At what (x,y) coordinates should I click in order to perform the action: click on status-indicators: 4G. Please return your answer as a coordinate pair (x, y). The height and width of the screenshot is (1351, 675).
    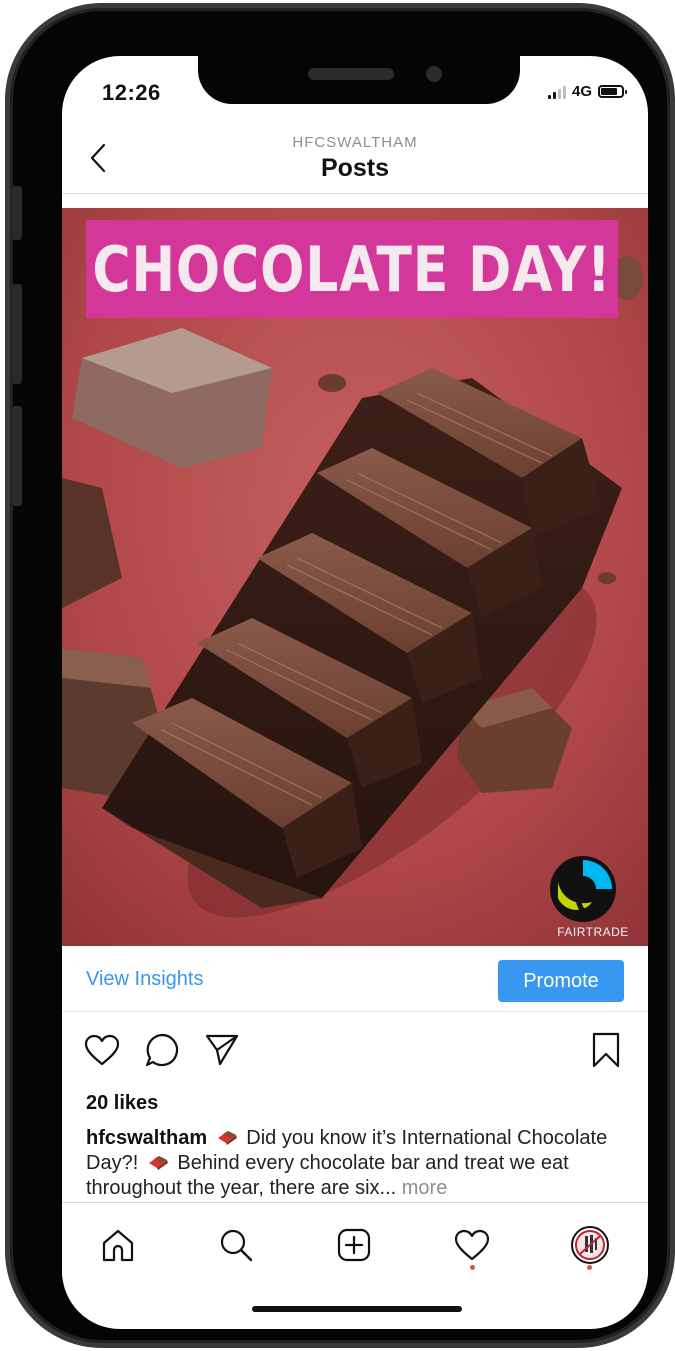
    Looking at the image, I should click on (587, 91).